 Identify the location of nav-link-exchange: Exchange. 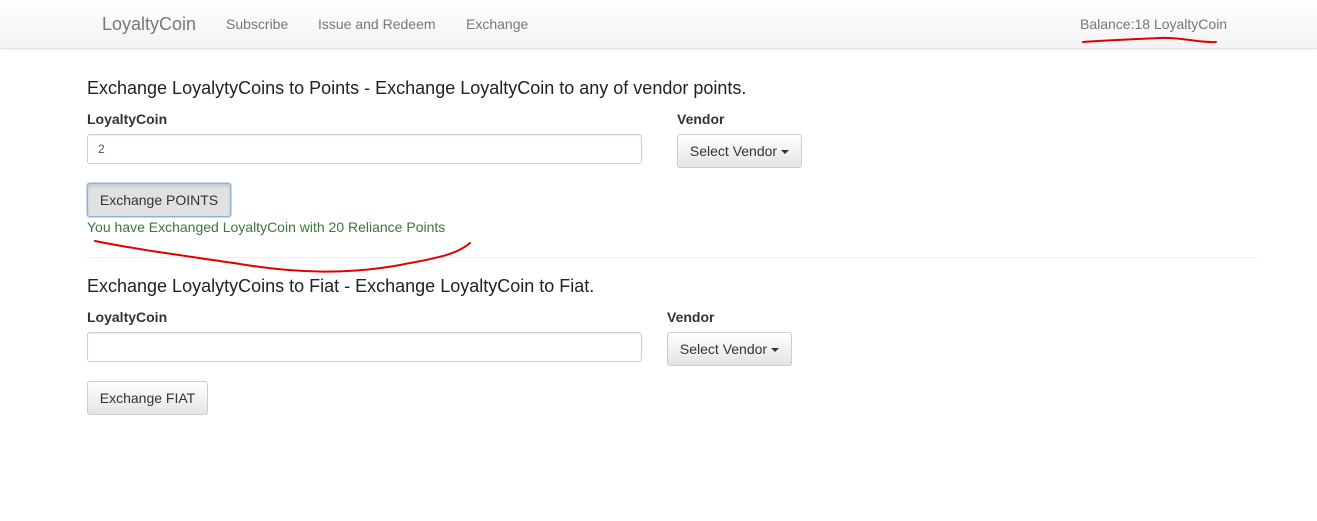
(497, 24).